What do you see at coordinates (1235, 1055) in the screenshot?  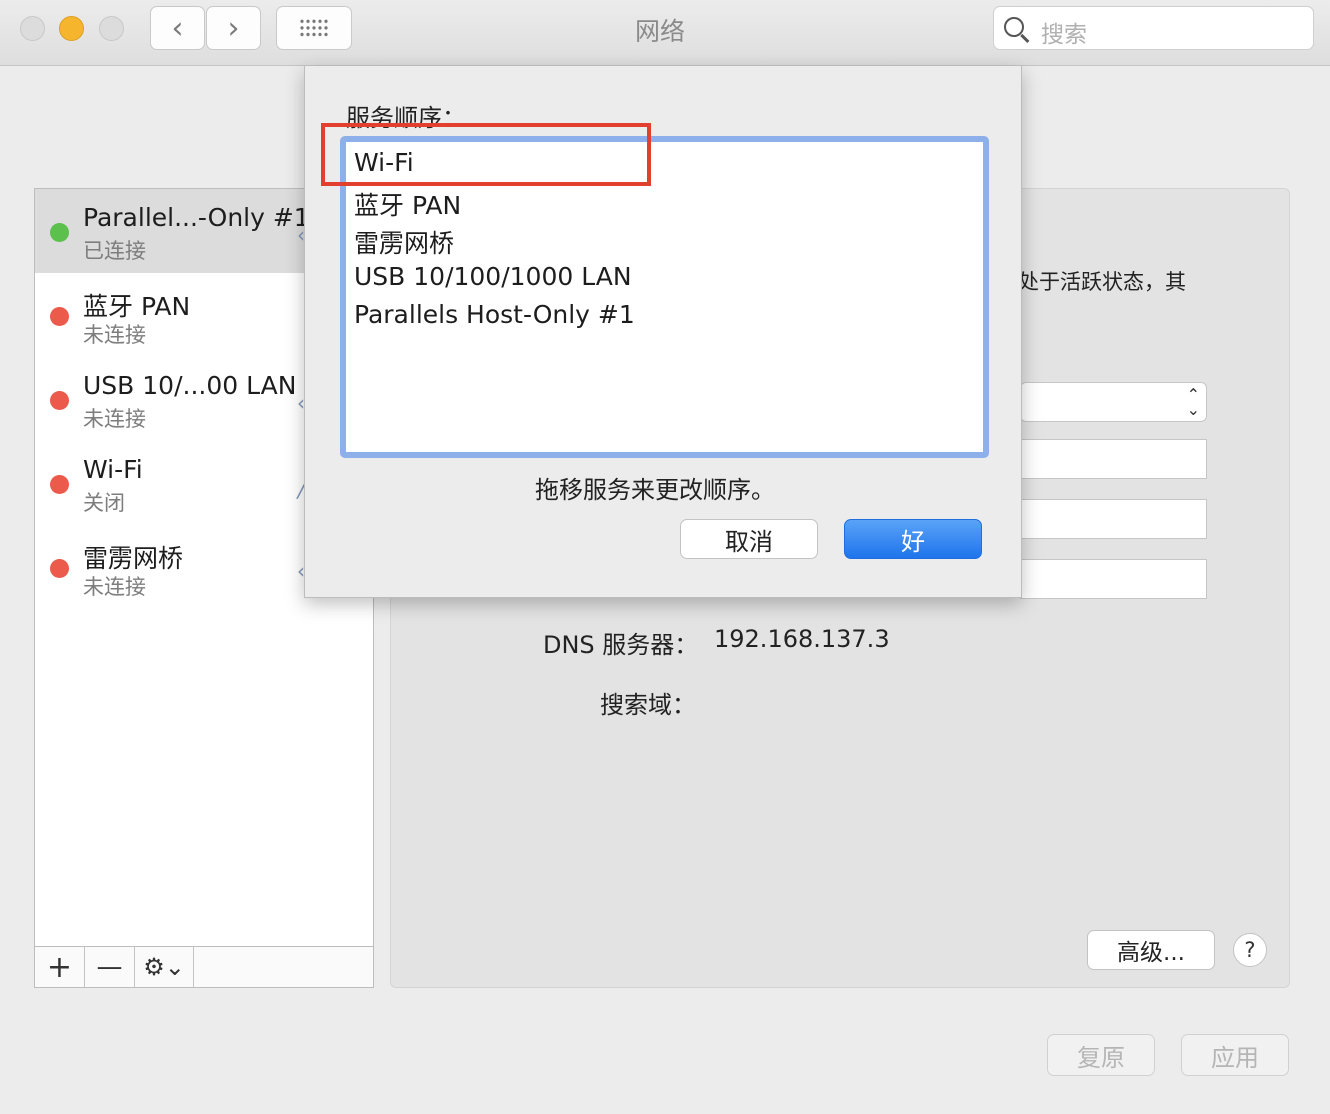 I see `apply-button: 应用` at bounding box center [1235, 1055].